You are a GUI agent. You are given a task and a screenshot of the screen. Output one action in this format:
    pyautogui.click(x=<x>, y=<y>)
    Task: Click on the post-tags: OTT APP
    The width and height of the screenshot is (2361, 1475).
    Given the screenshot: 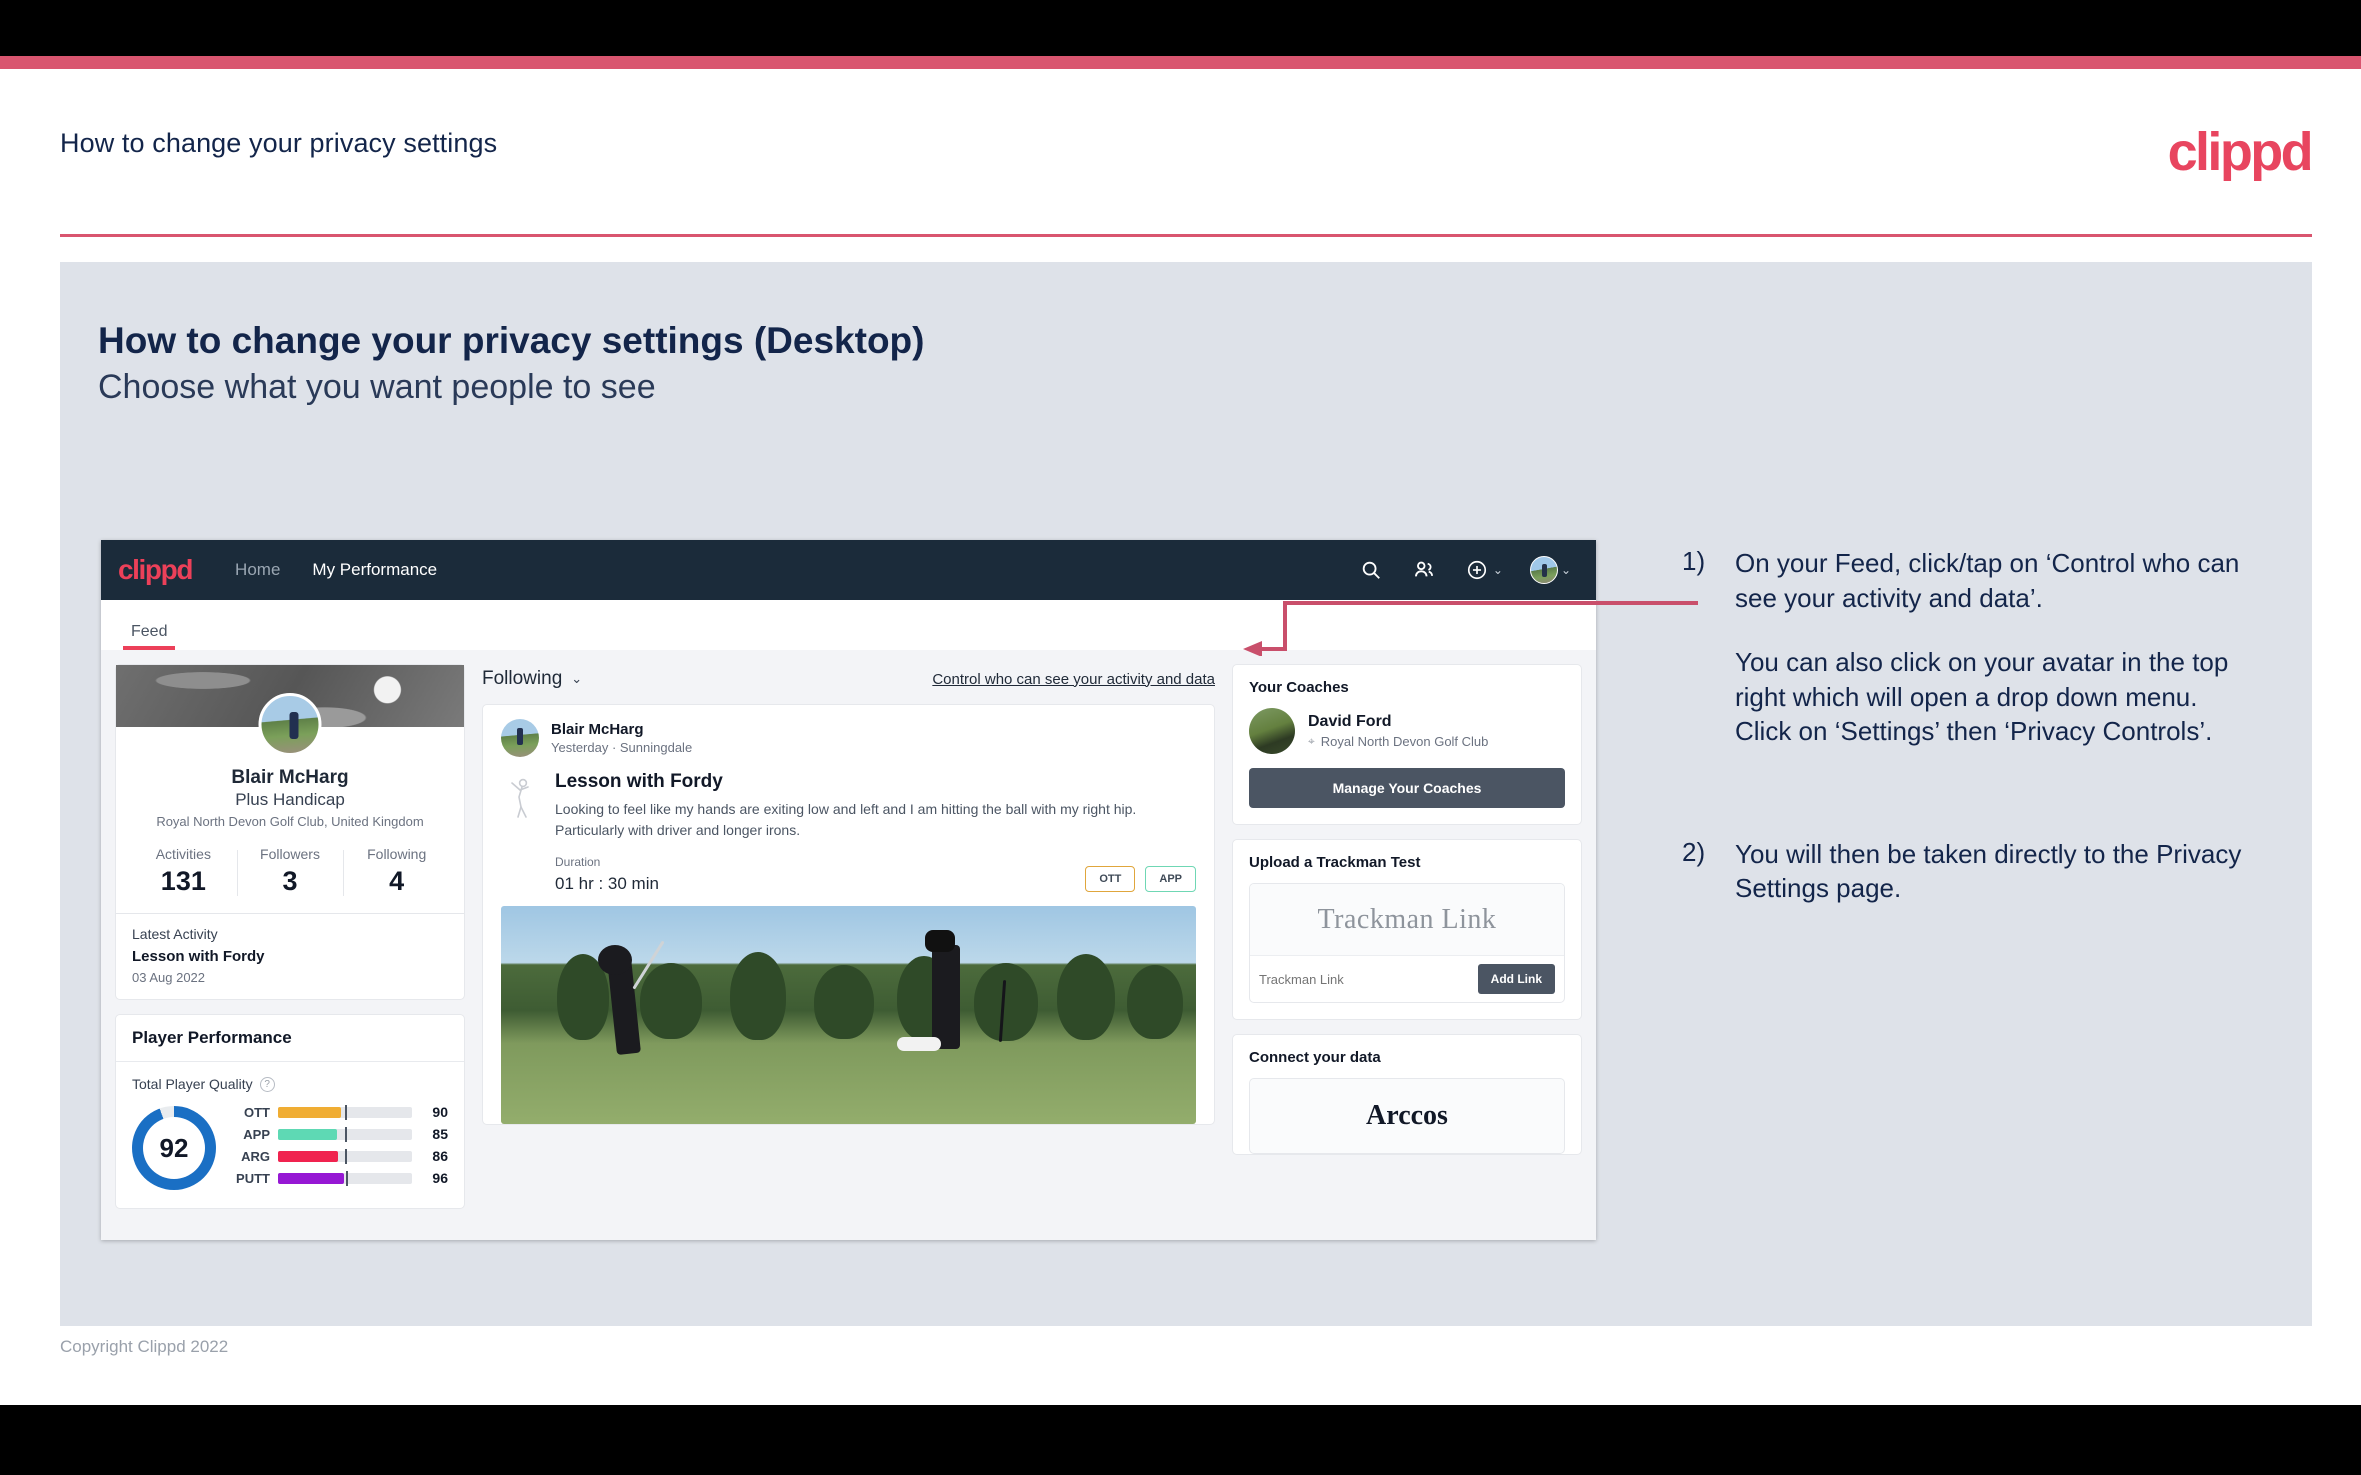 What is the action you would take?
    pyautogui.click(x=1140, y=880)
    